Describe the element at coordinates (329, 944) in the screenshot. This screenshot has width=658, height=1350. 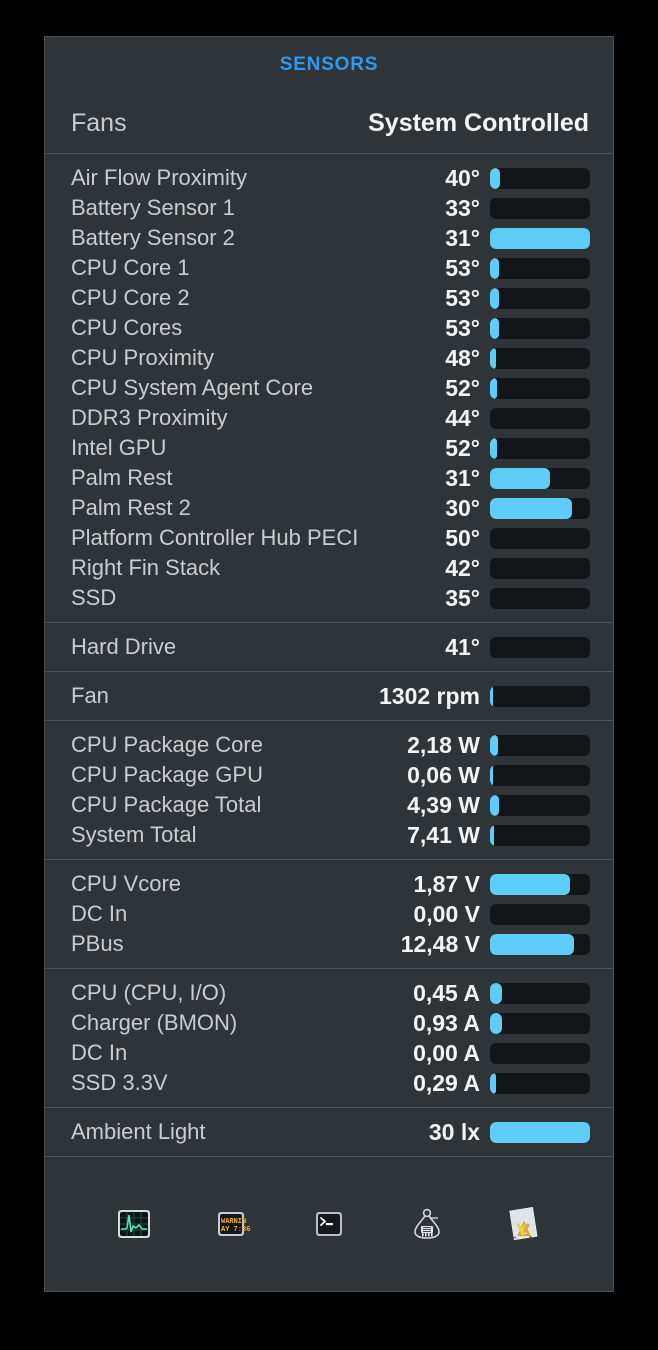
I see `sensor-row: PBus 12,48 V` at that location.